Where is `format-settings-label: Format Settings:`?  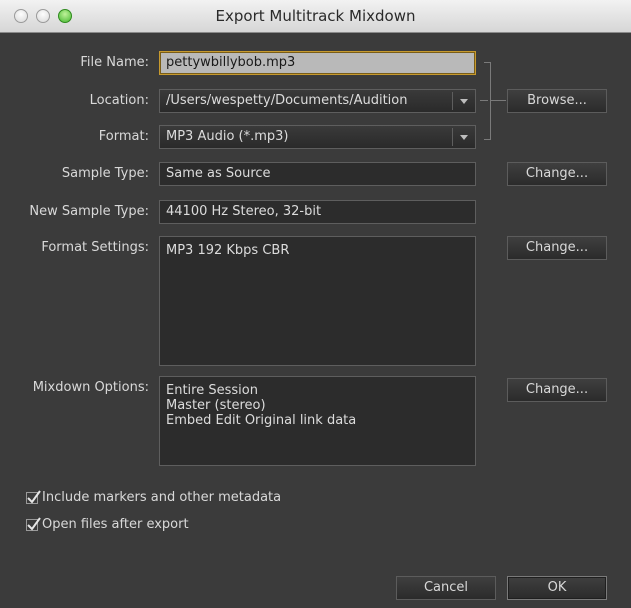
format-settings-label: Format Settings: is located at coordinates (95, 247).